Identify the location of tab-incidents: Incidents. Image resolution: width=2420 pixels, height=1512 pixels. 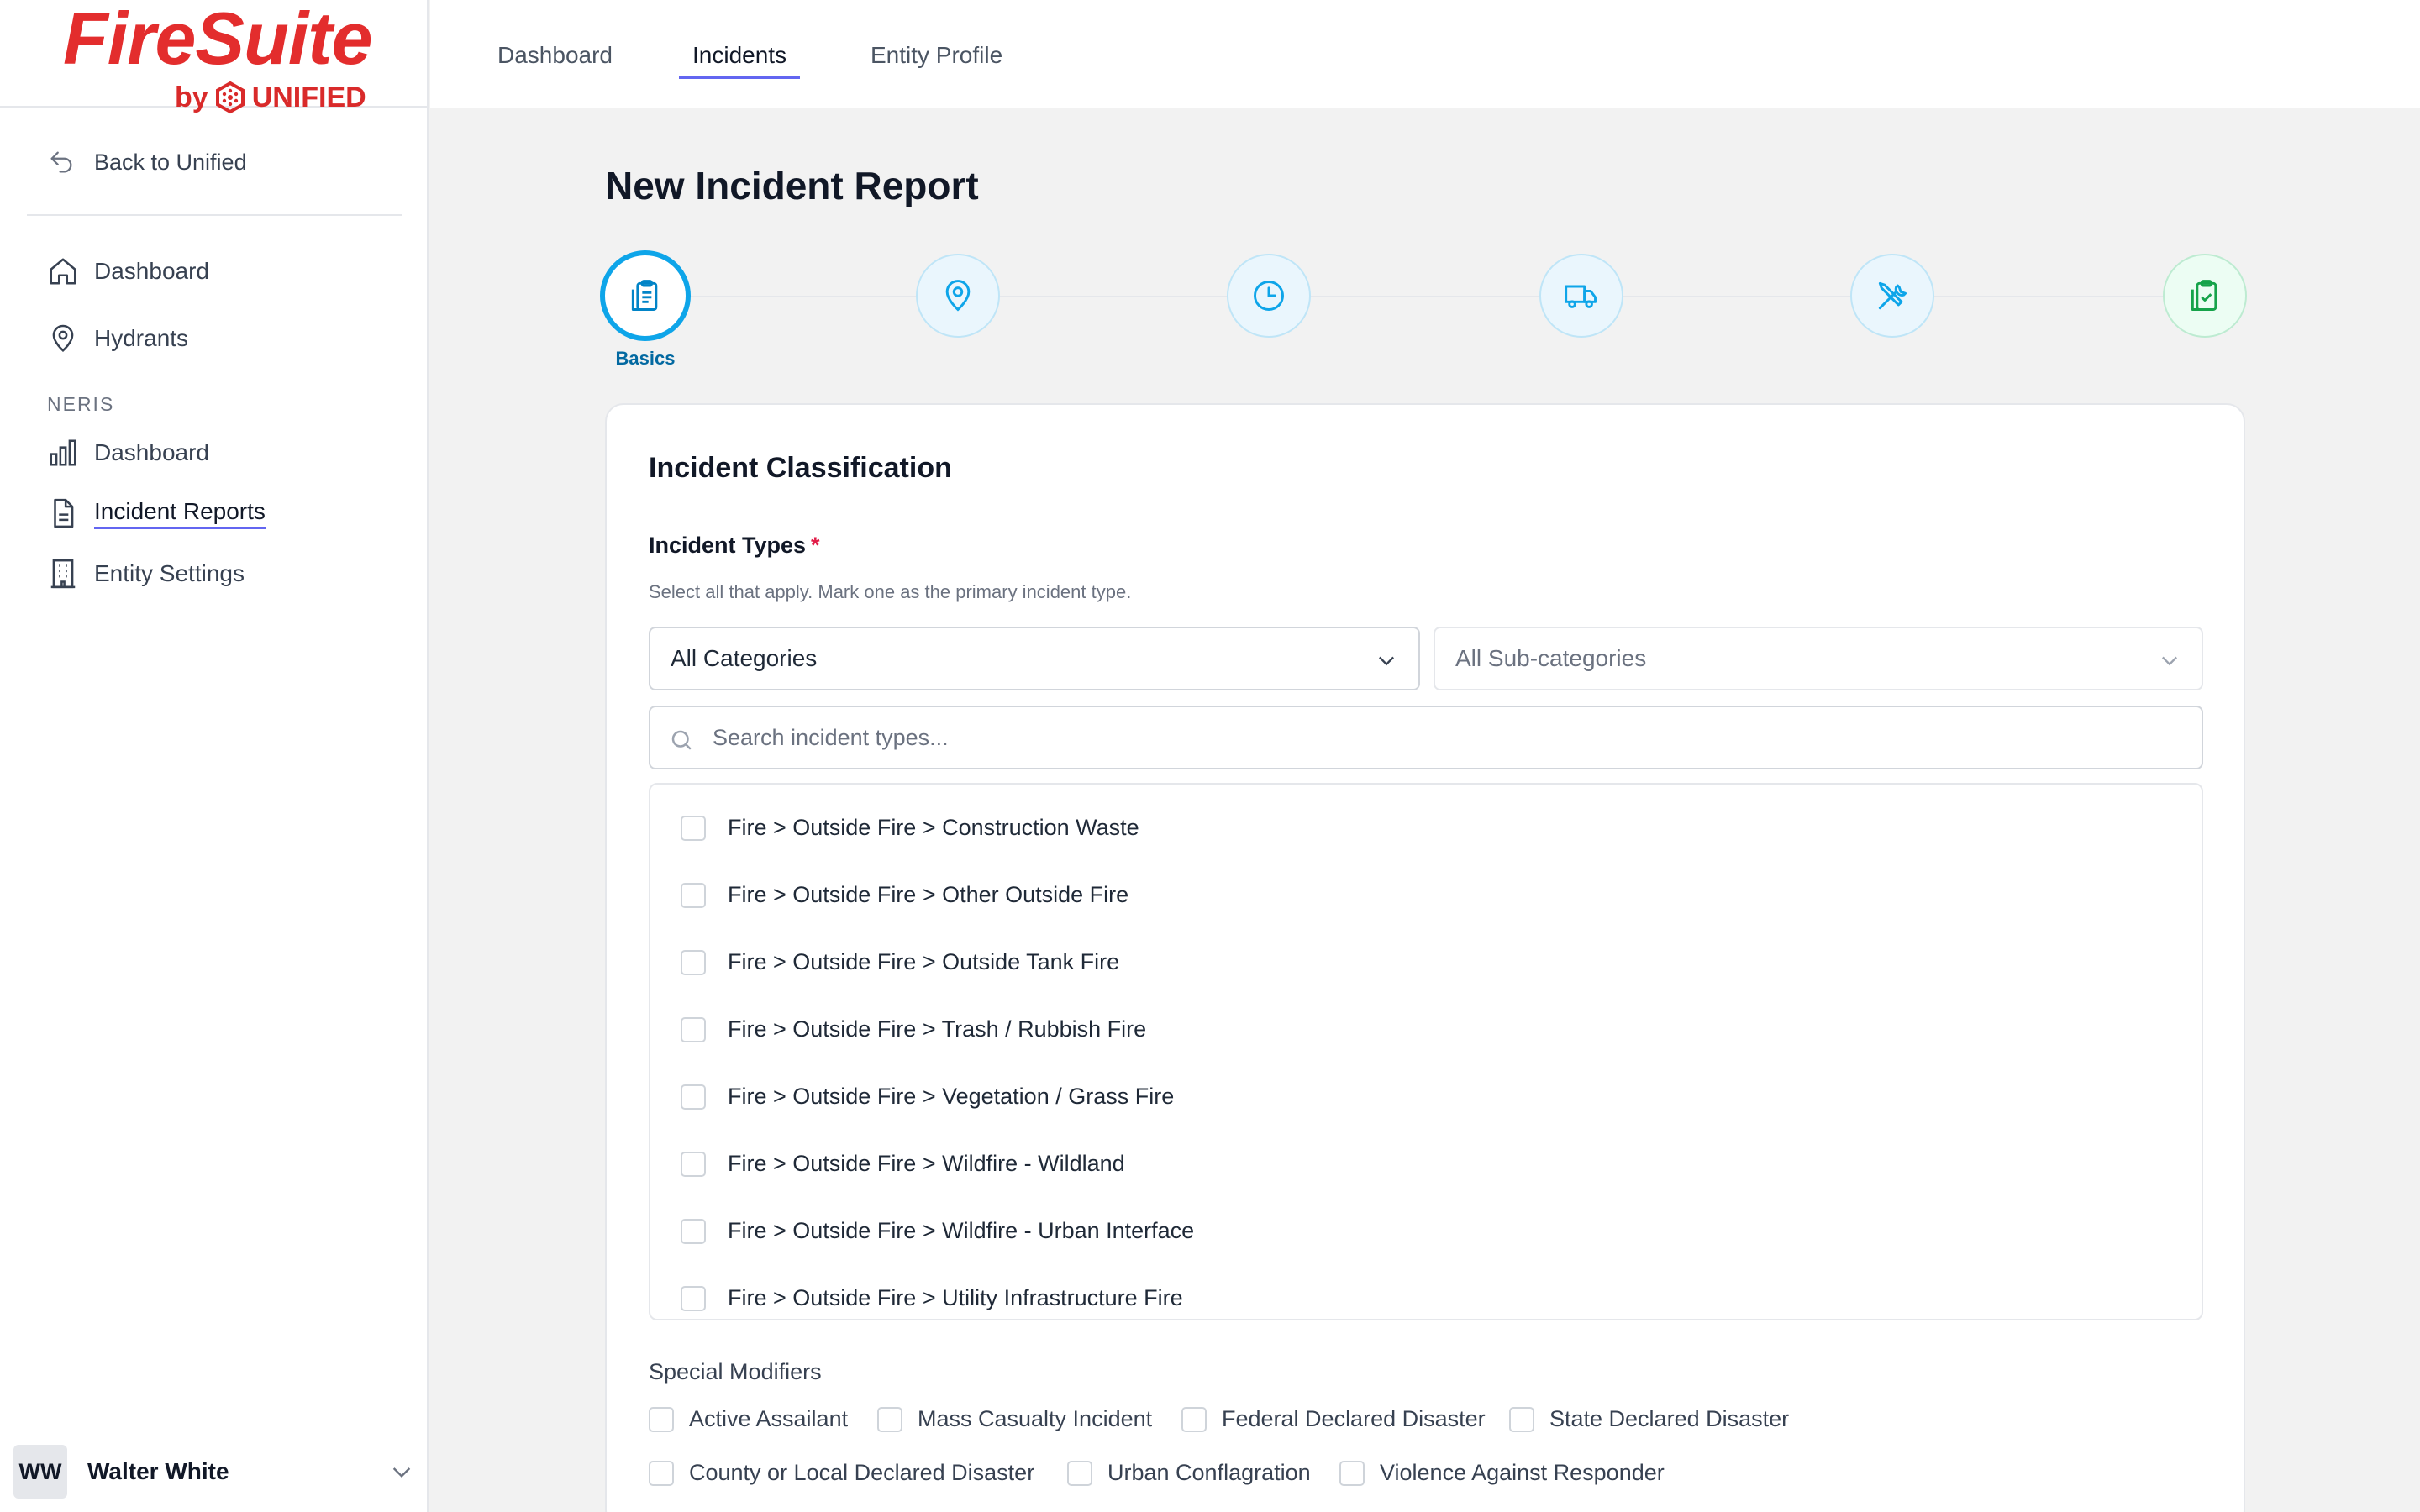
(740, 60).